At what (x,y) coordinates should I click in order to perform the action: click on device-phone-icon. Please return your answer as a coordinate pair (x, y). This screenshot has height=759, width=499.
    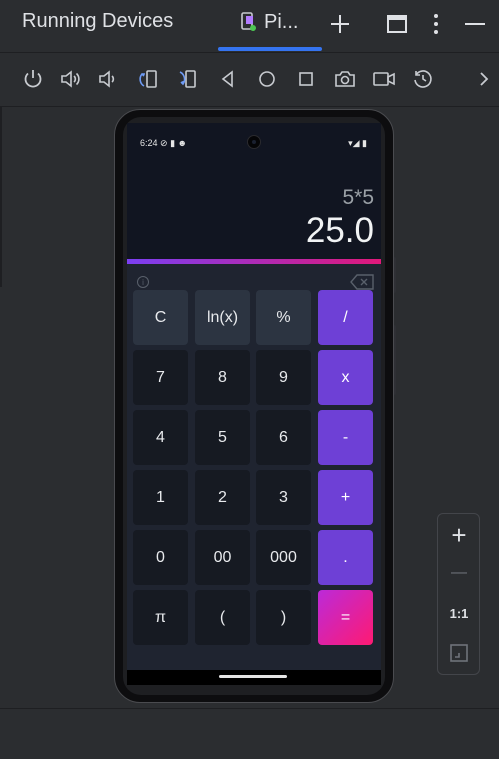
    Looking at the image, I should click on (248, 21).